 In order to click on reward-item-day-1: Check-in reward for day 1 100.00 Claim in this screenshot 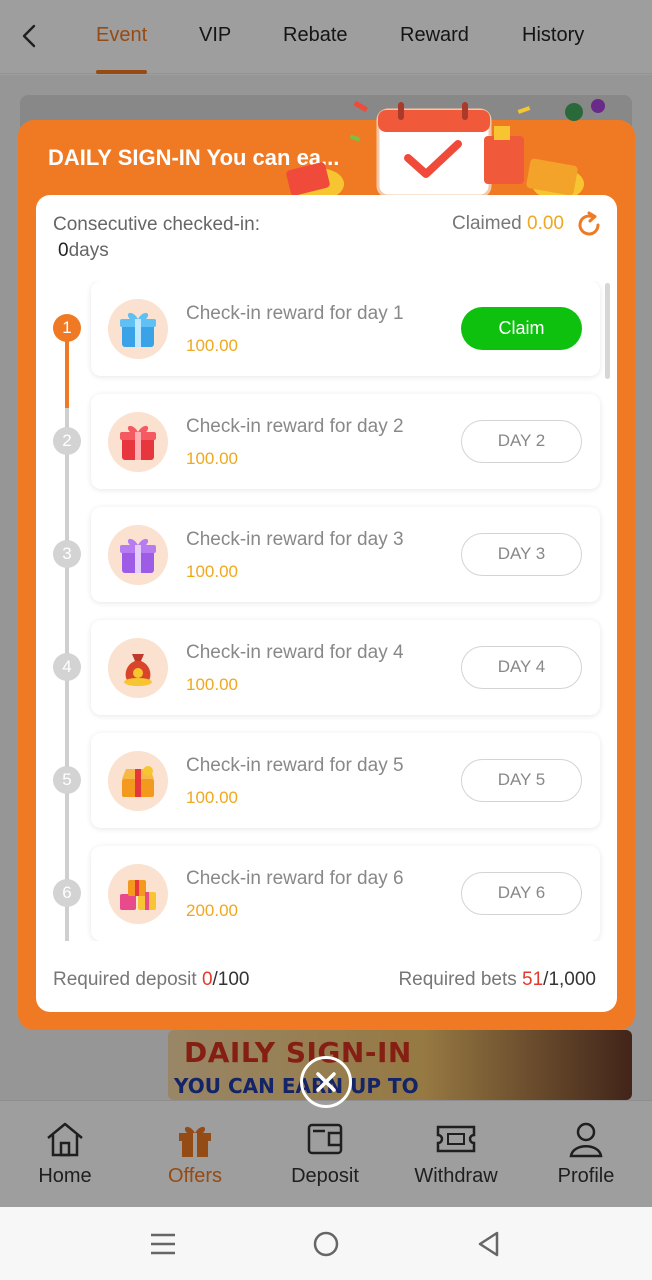, I will do `click(345, 328)`.